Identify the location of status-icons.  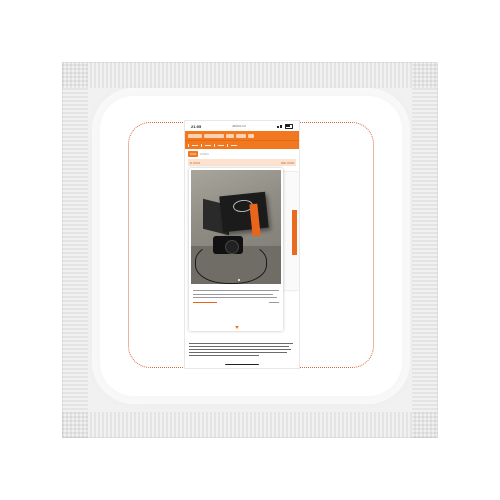
(284, 126).